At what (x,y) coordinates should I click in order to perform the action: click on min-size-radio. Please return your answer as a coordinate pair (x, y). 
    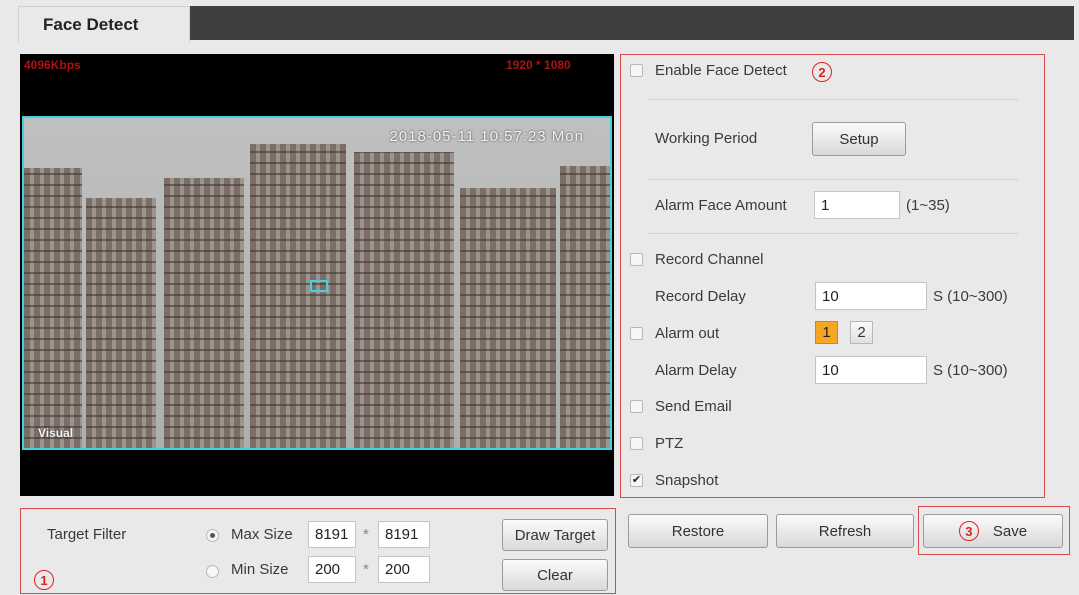
    Looking at the image, I should click on (212, 571).